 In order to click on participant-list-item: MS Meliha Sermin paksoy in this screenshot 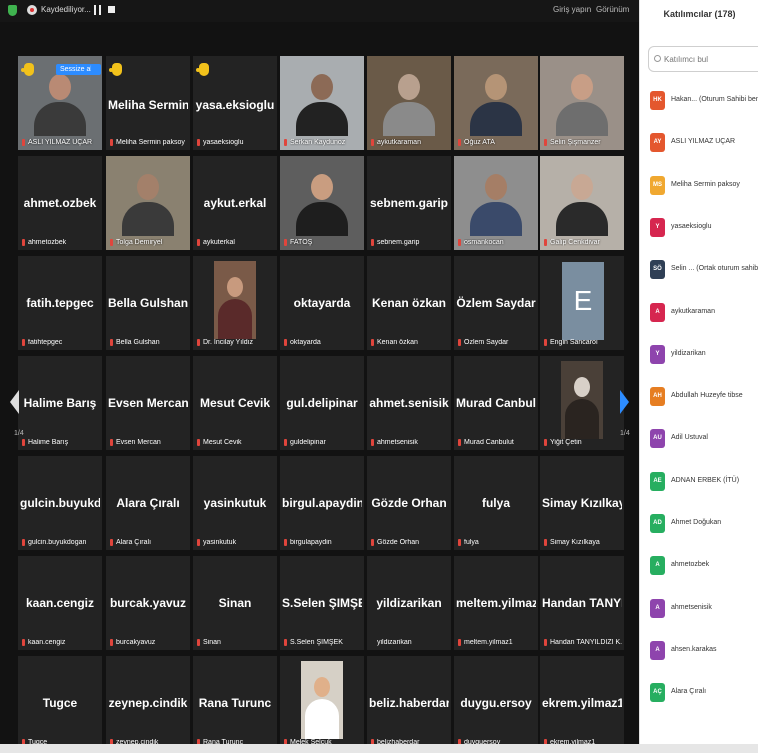, I will do `click(704, 185)`.